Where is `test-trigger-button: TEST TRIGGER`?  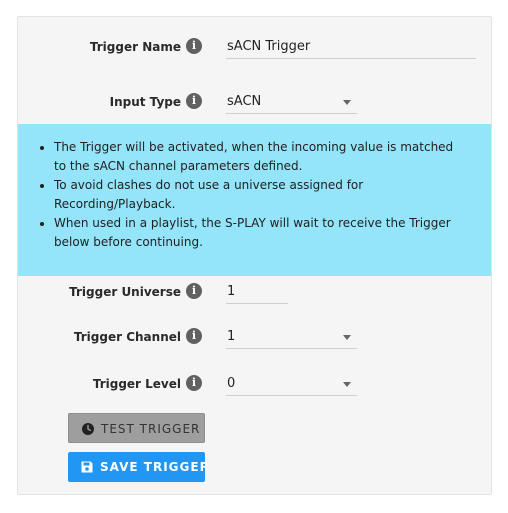
test-trigger-button: TEST TRIGGER is located at coordinates (136, 428).